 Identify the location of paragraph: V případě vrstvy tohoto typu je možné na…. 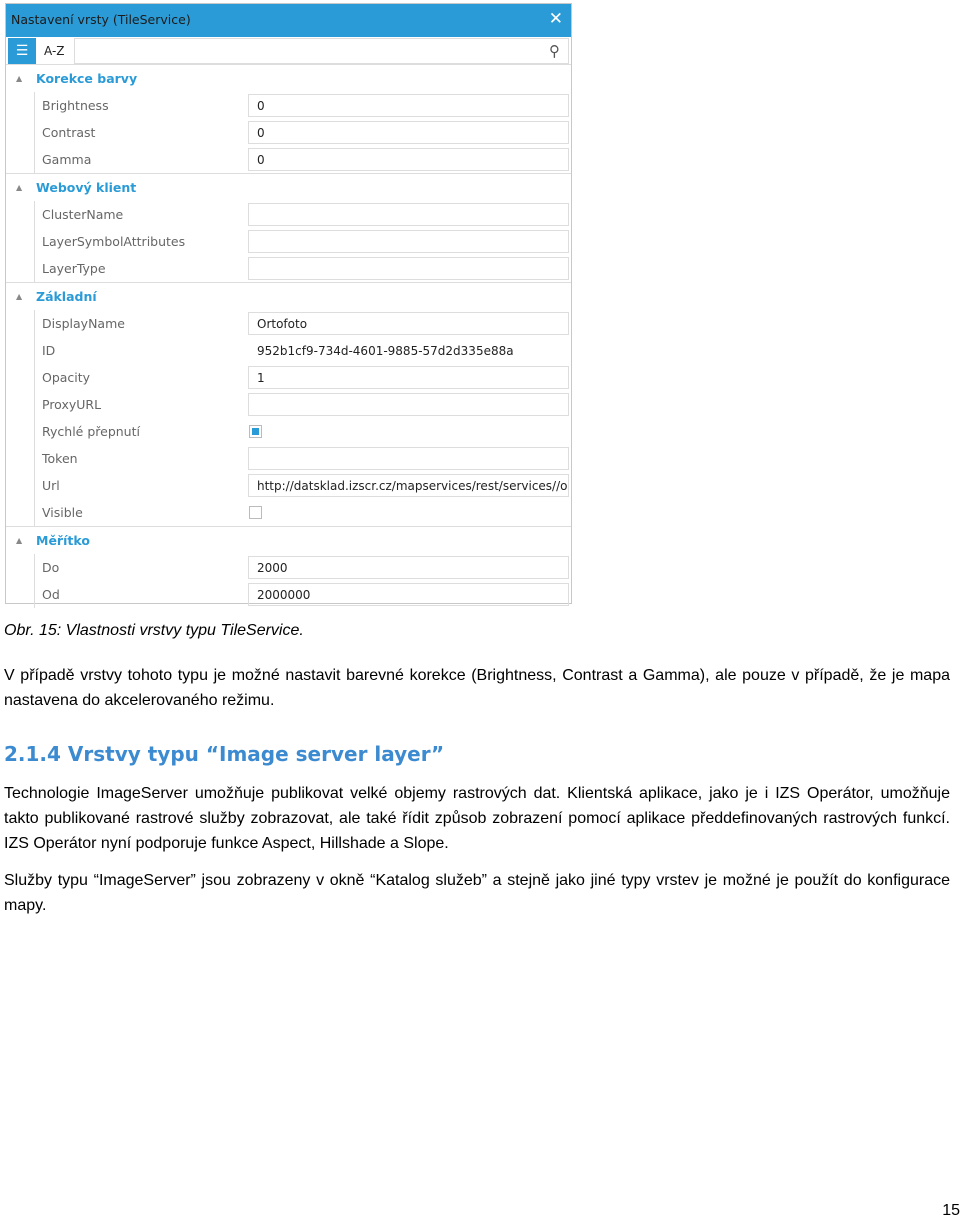
(477, 688).